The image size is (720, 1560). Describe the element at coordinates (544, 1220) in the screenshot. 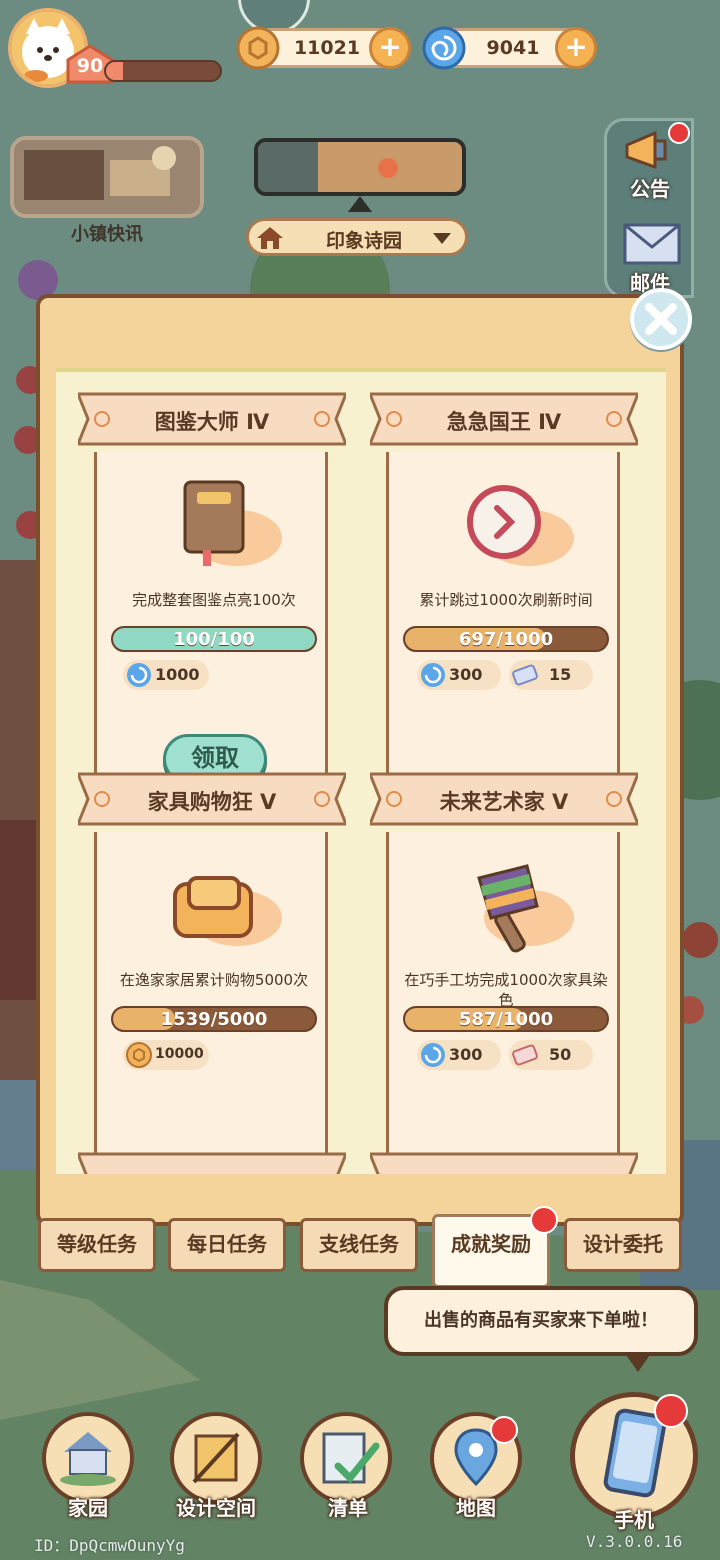

I see `achievement-tab-notification-dot` at that location.